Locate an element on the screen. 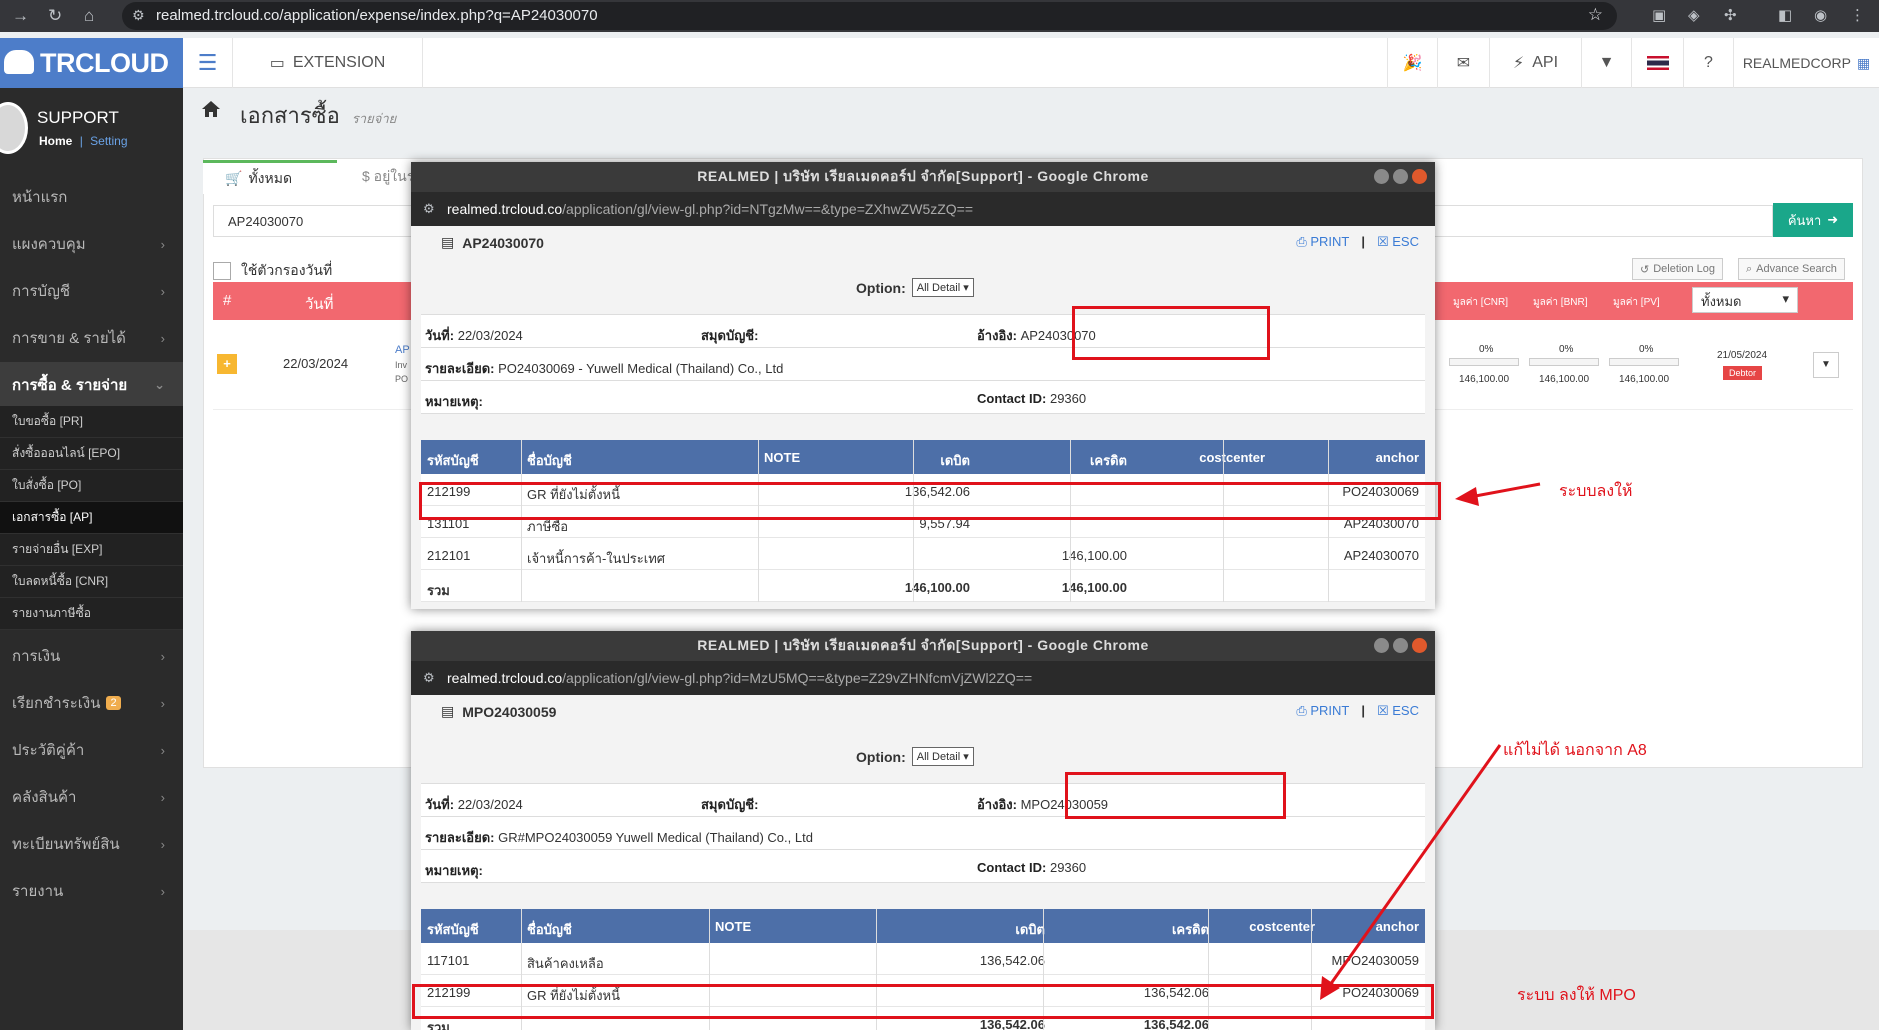 This screenshot has width=1879, height=1030. annotation-note-2: แก้ไม่ได้ นอกจาก A8 is located at coordinates (1575, 750).